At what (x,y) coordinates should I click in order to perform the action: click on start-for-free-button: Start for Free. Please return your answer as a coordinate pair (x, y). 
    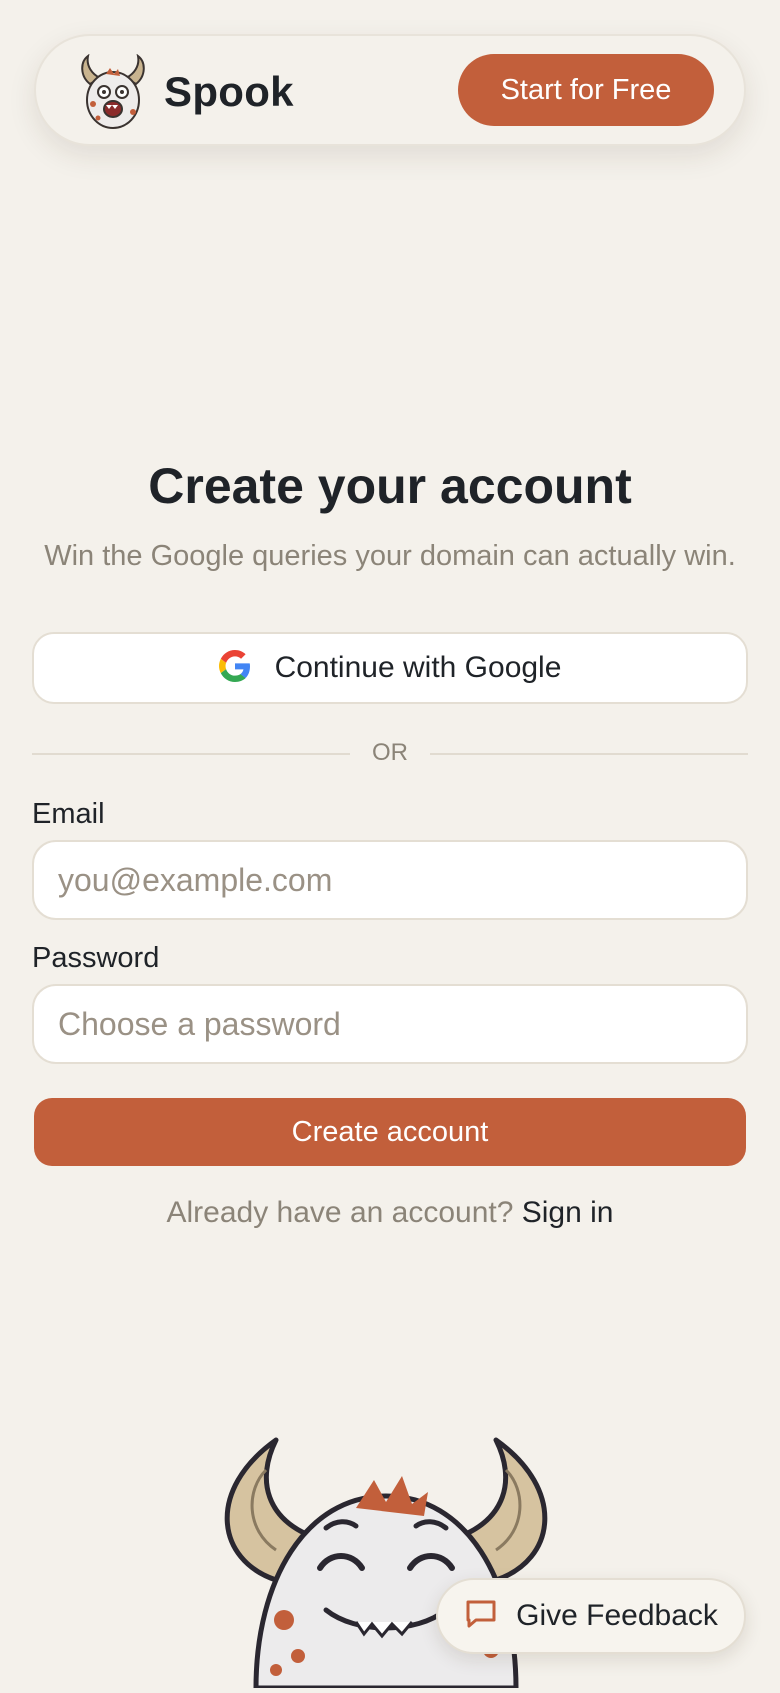
    Looking at the image, I should click on (586, 90).